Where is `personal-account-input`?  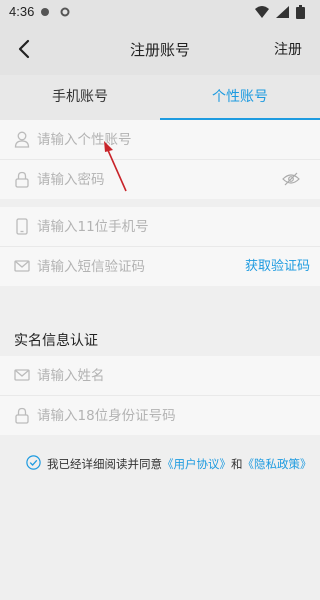 personal-account-input is located at coordinates (137, 139).